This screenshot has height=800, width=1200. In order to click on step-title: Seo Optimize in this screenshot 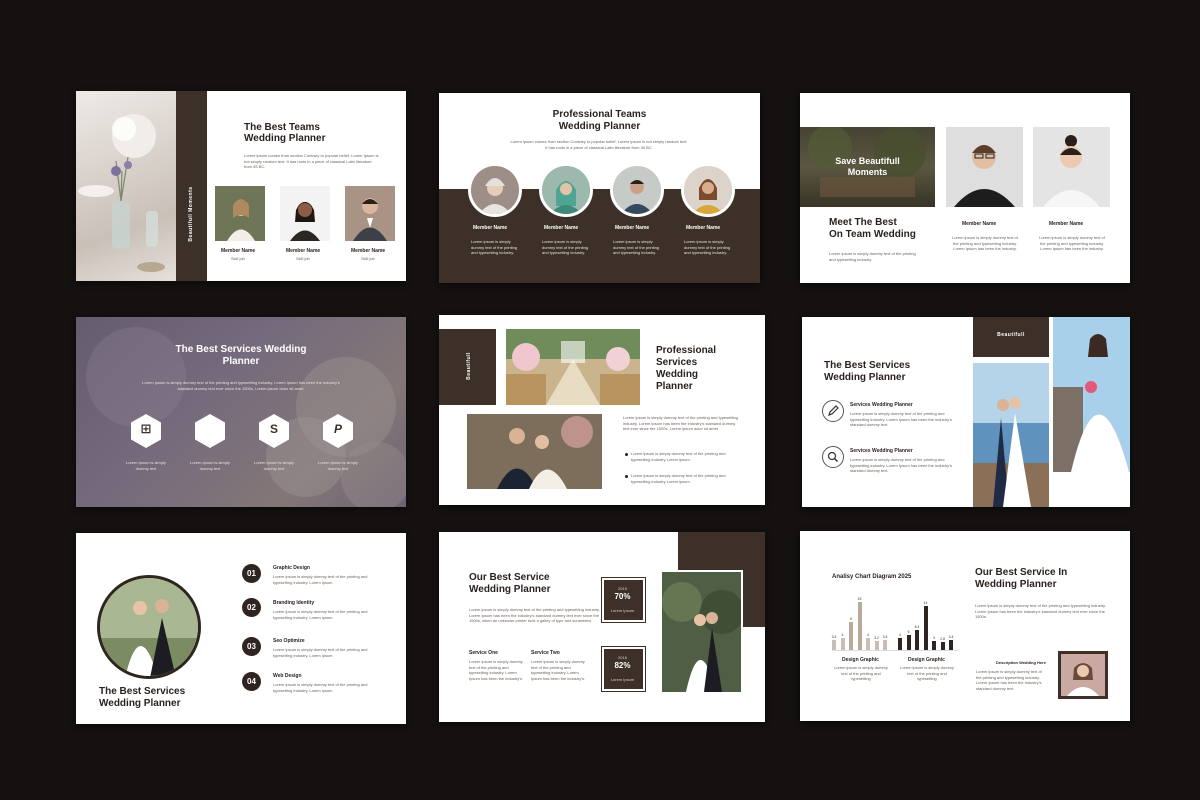, I will do `click(289, 641)`.